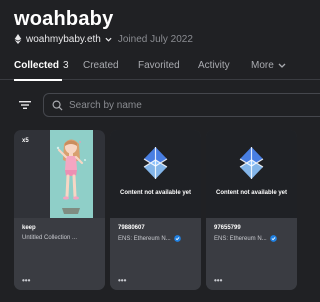 The width and height of the screenshot is (320, 302). I want to click on profile-username: woahbaby, so click(64, 19).